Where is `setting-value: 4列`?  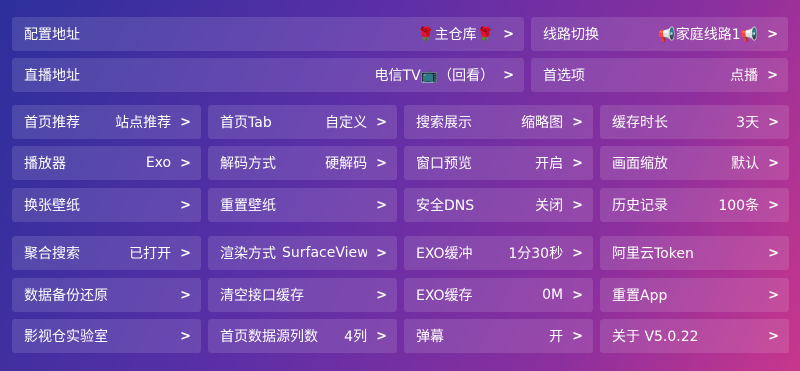
setting-value: 4列 is located at coordinates (356, 337).